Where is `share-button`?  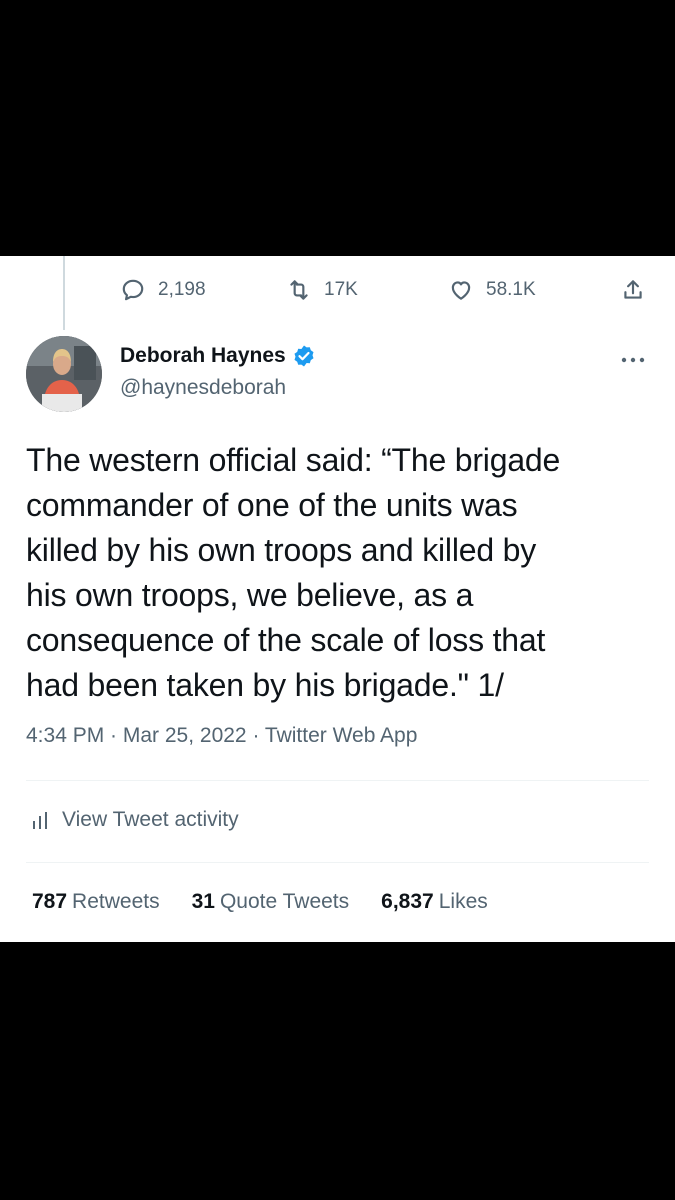
share-button is located at coordinates (633, 290).